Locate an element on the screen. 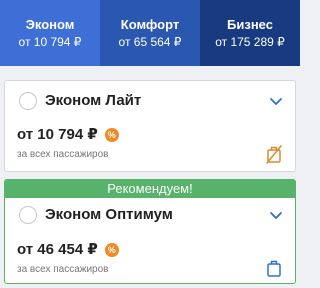 This screenshot has height=288, width=320. recommended-banner: Рекомендуем! is located at coordinates (150, 189).